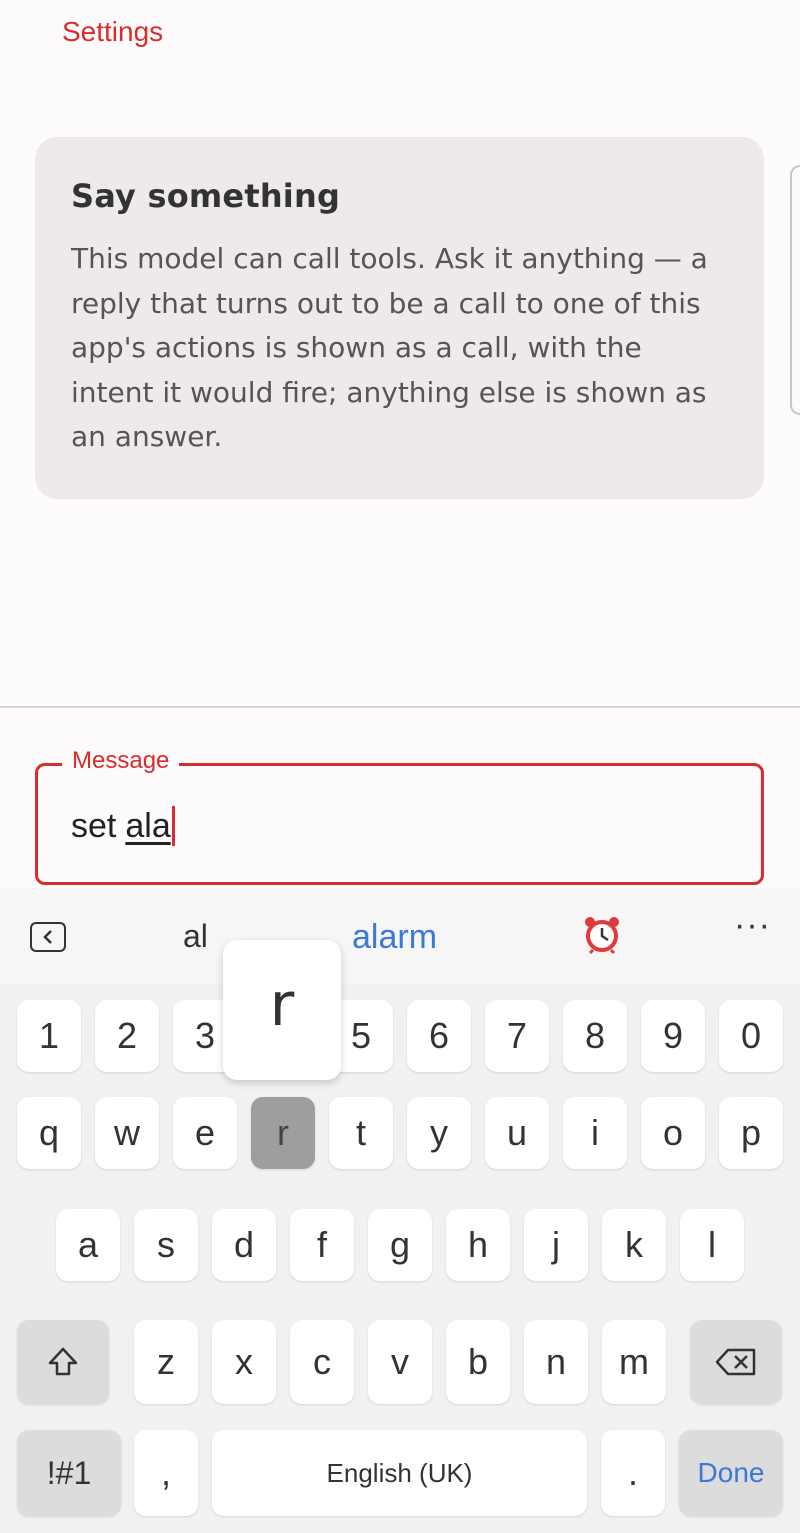  What do you see at coordinates (49, 1036) in the screenshot?
I see `key-1: 1` at bounding box center [49, 1036].